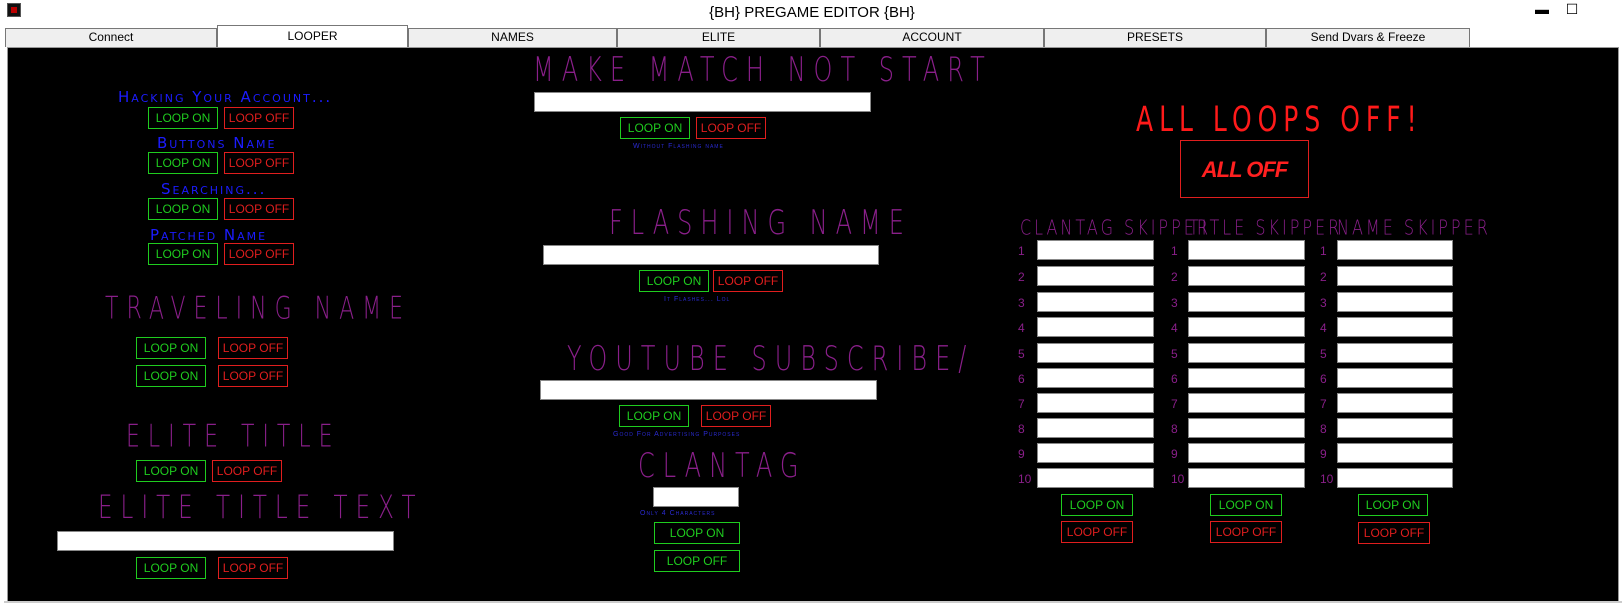  Describe the element at coordinates (225, 541) in the screenshot. I see `elite-title-text-input` at that location.